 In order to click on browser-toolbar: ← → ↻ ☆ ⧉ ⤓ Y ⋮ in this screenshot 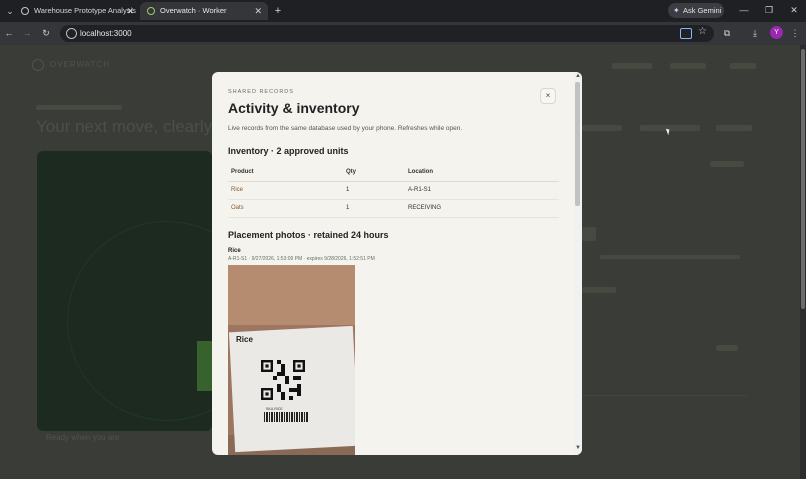, I will do `click(403, 33)`.